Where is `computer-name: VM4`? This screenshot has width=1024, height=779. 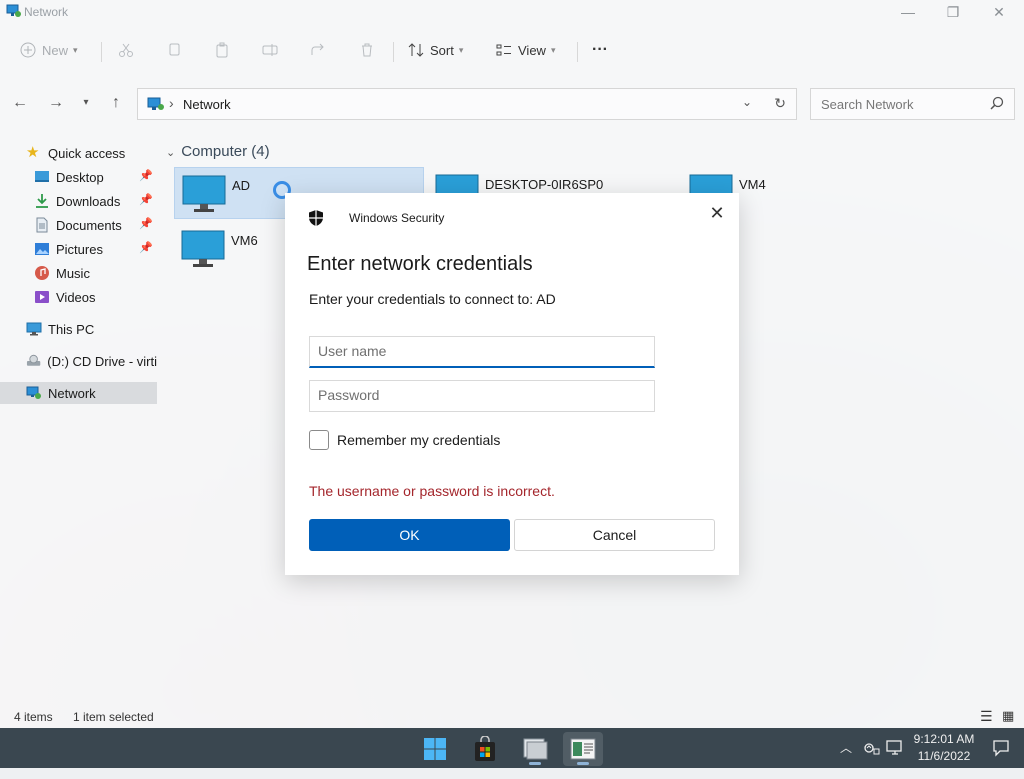
computer-name: VM4 is located at coordinates (752, 184).